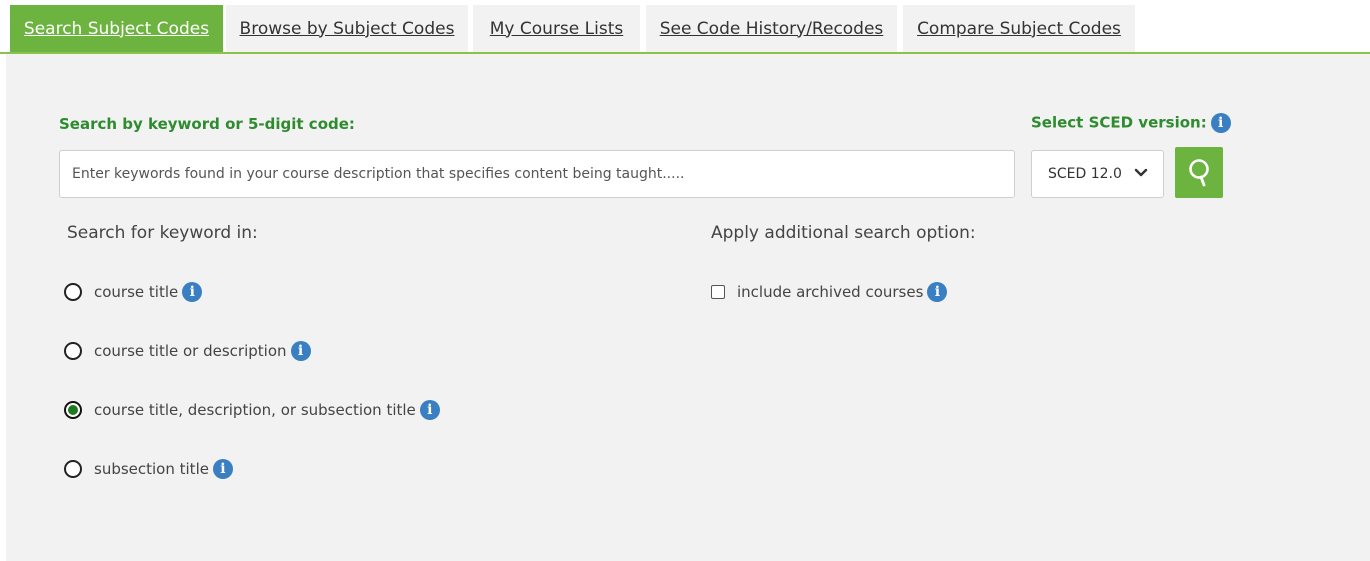  Describe the element at coordinates (116, 28) in the screenshot. I see `tab-search-subject-codes: Search Subject Codes` at that location.